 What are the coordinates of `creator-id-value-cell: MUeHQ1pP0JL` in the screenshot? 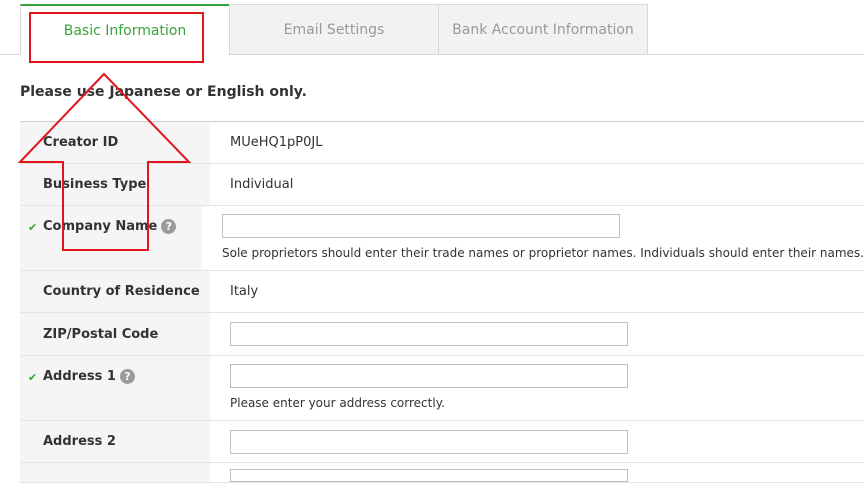 It's located at (537, 142).